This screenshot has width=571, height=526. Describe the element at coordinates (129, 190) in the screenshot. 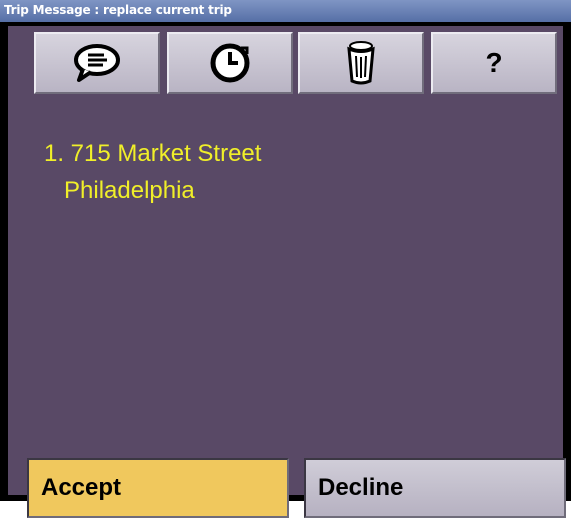

I see `trip-stop-city: Philadelphia` at that location.